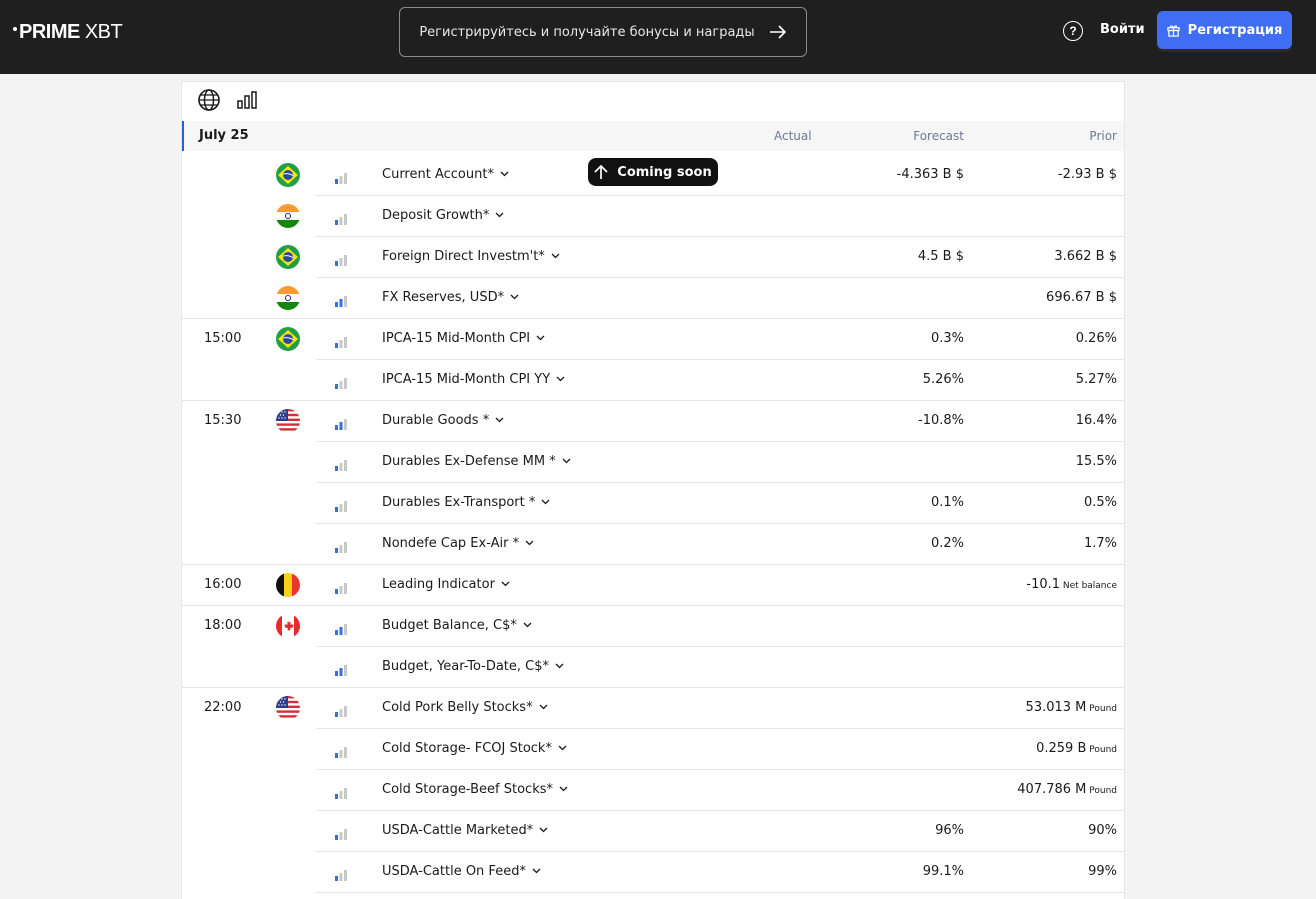 The width and height of the screenshot is (1316, 899). I want to click on importance-filter-icon, so click(239, 102).